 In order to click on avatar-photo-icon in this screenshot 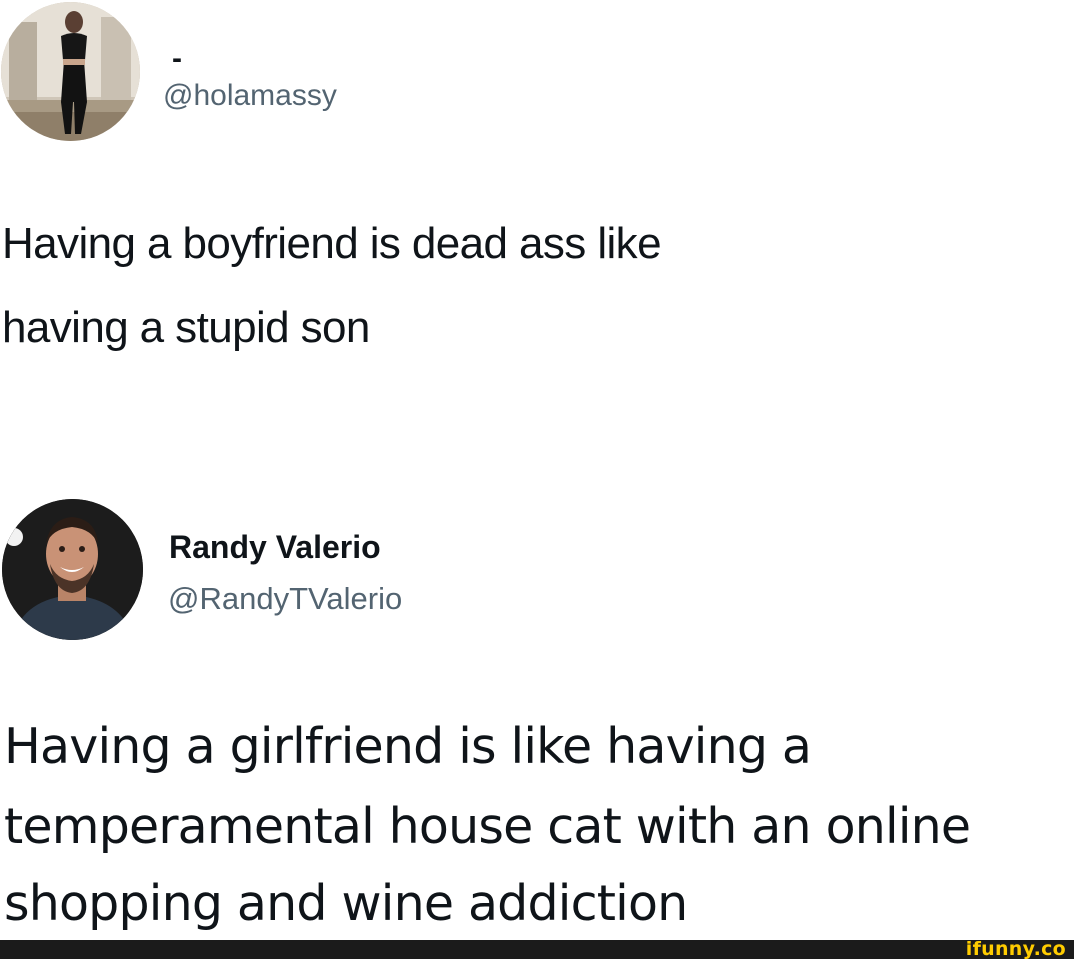, I will do `click(72, 569)`.